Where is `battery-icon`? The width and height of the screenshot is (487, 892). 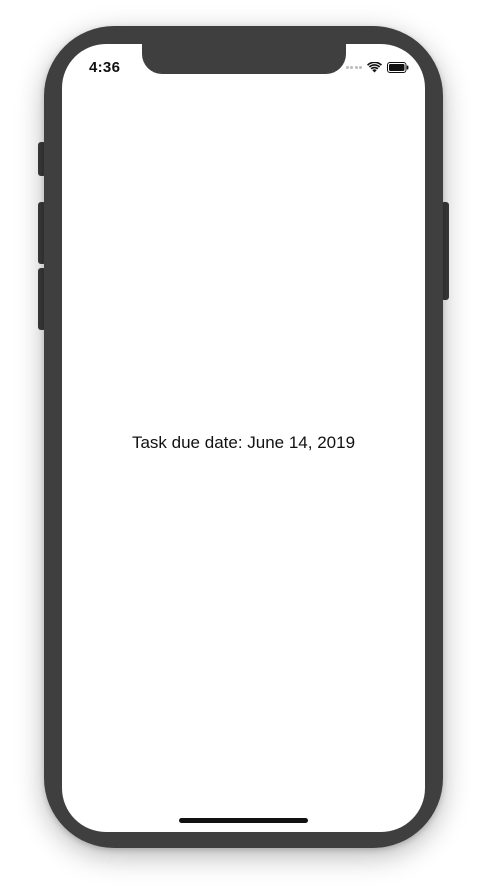 battery-icon is located at coordinates (398, 67).